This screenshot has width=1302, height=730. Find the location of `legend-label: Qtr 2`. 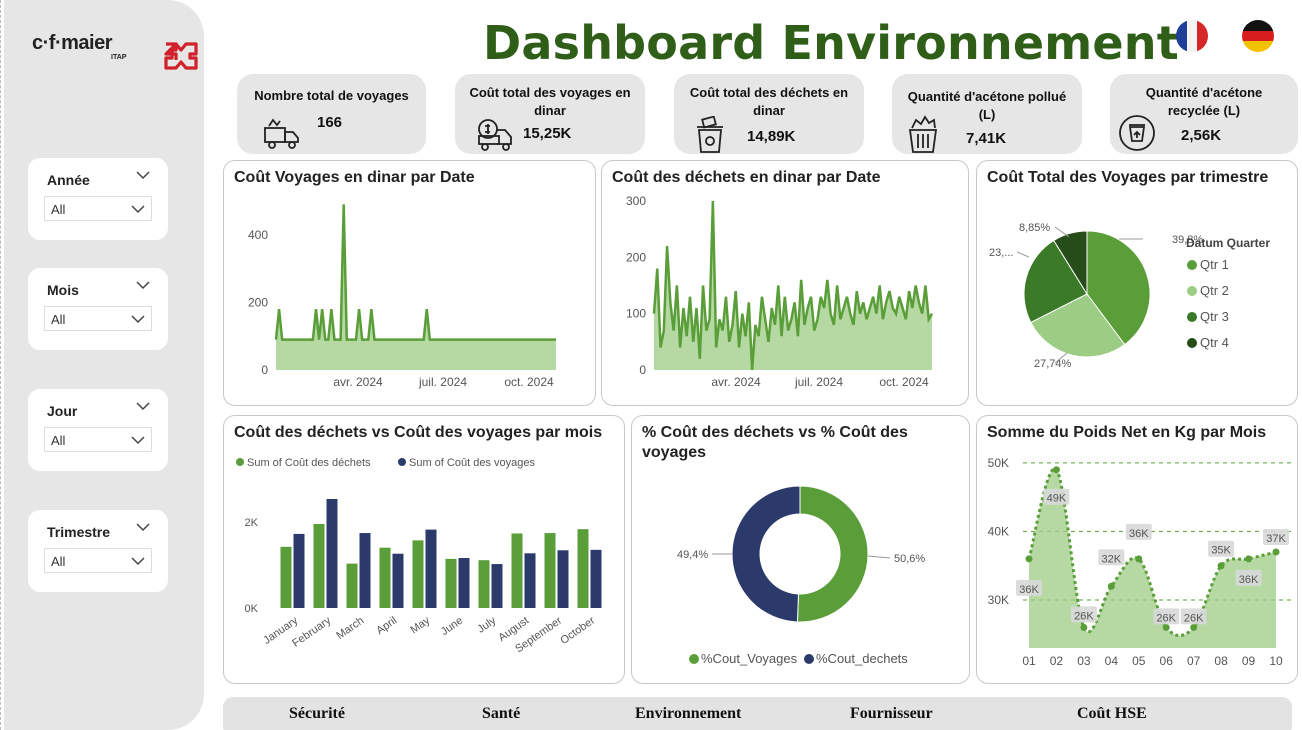

legend-label: Qtr 2 is located at coordinates (1214, 290).